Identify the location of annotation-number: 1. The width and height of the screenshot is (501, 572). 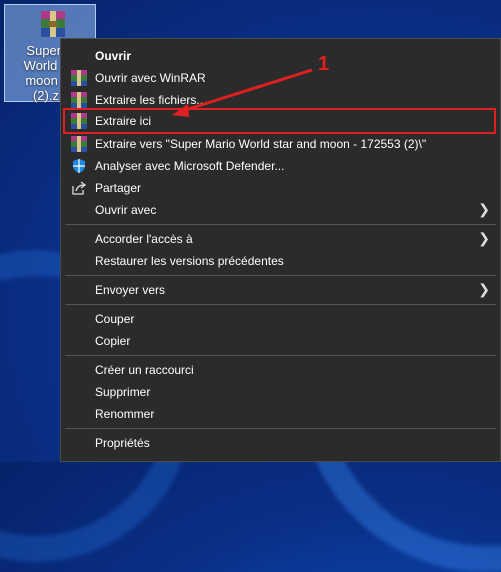
(323, 64).